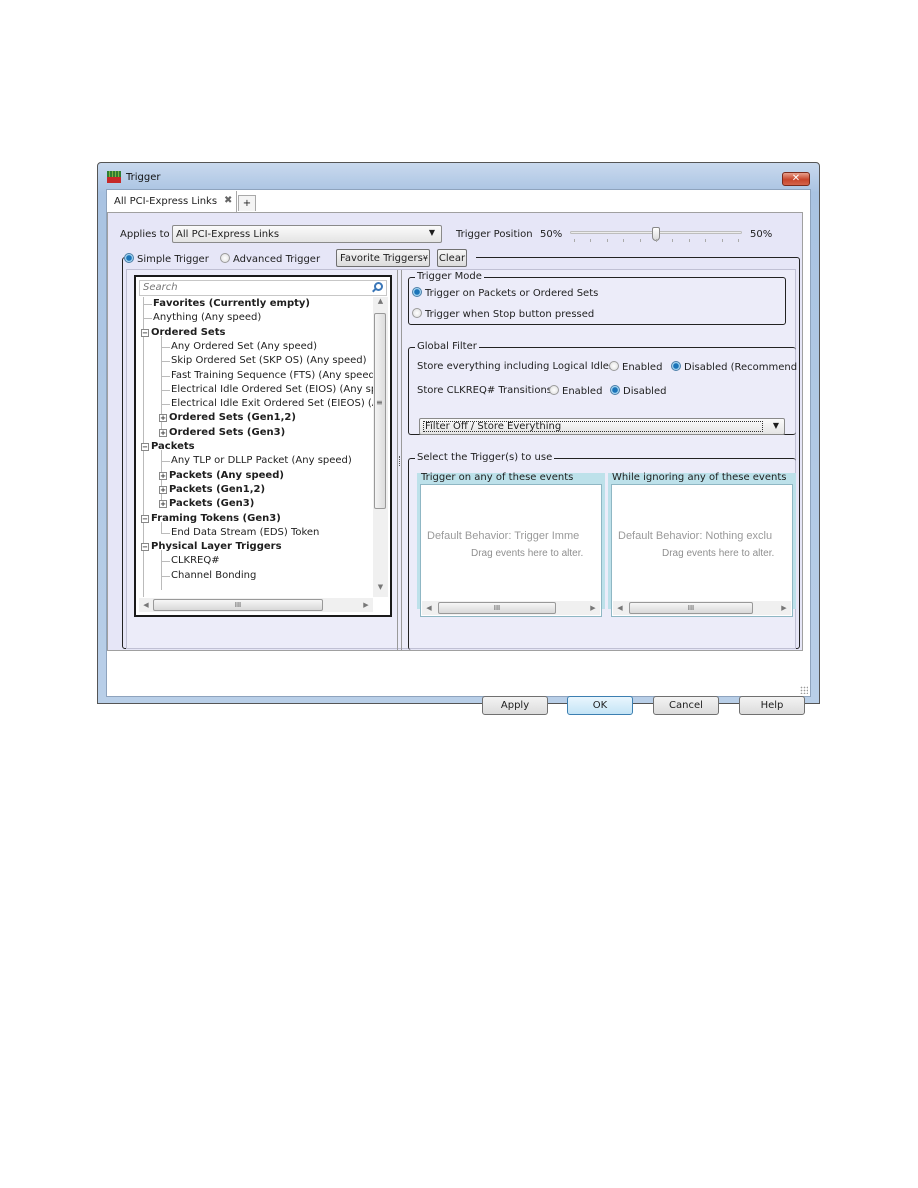 The height and width of the screenshot is (1188, 918). I want to click on logical-idles-enabled-radio: Enabled, so click(635, 367).